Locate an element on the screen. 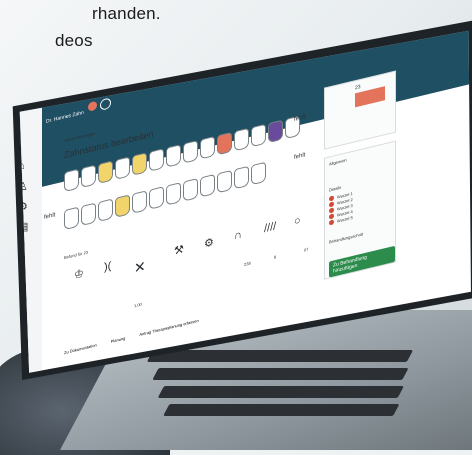 The height and width of the screenshot is (455, 472). tab-title: Tobias Schwegler is located at coordinates (79, 137).